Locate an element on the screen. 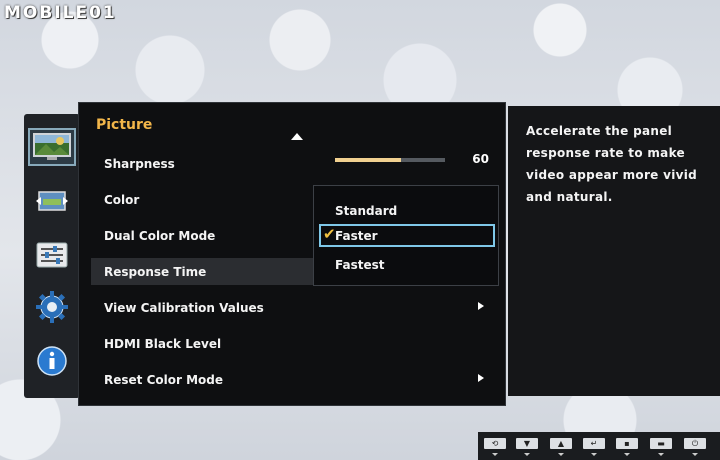  menu-item-label: Response Time is located at coordinates (155, 271).